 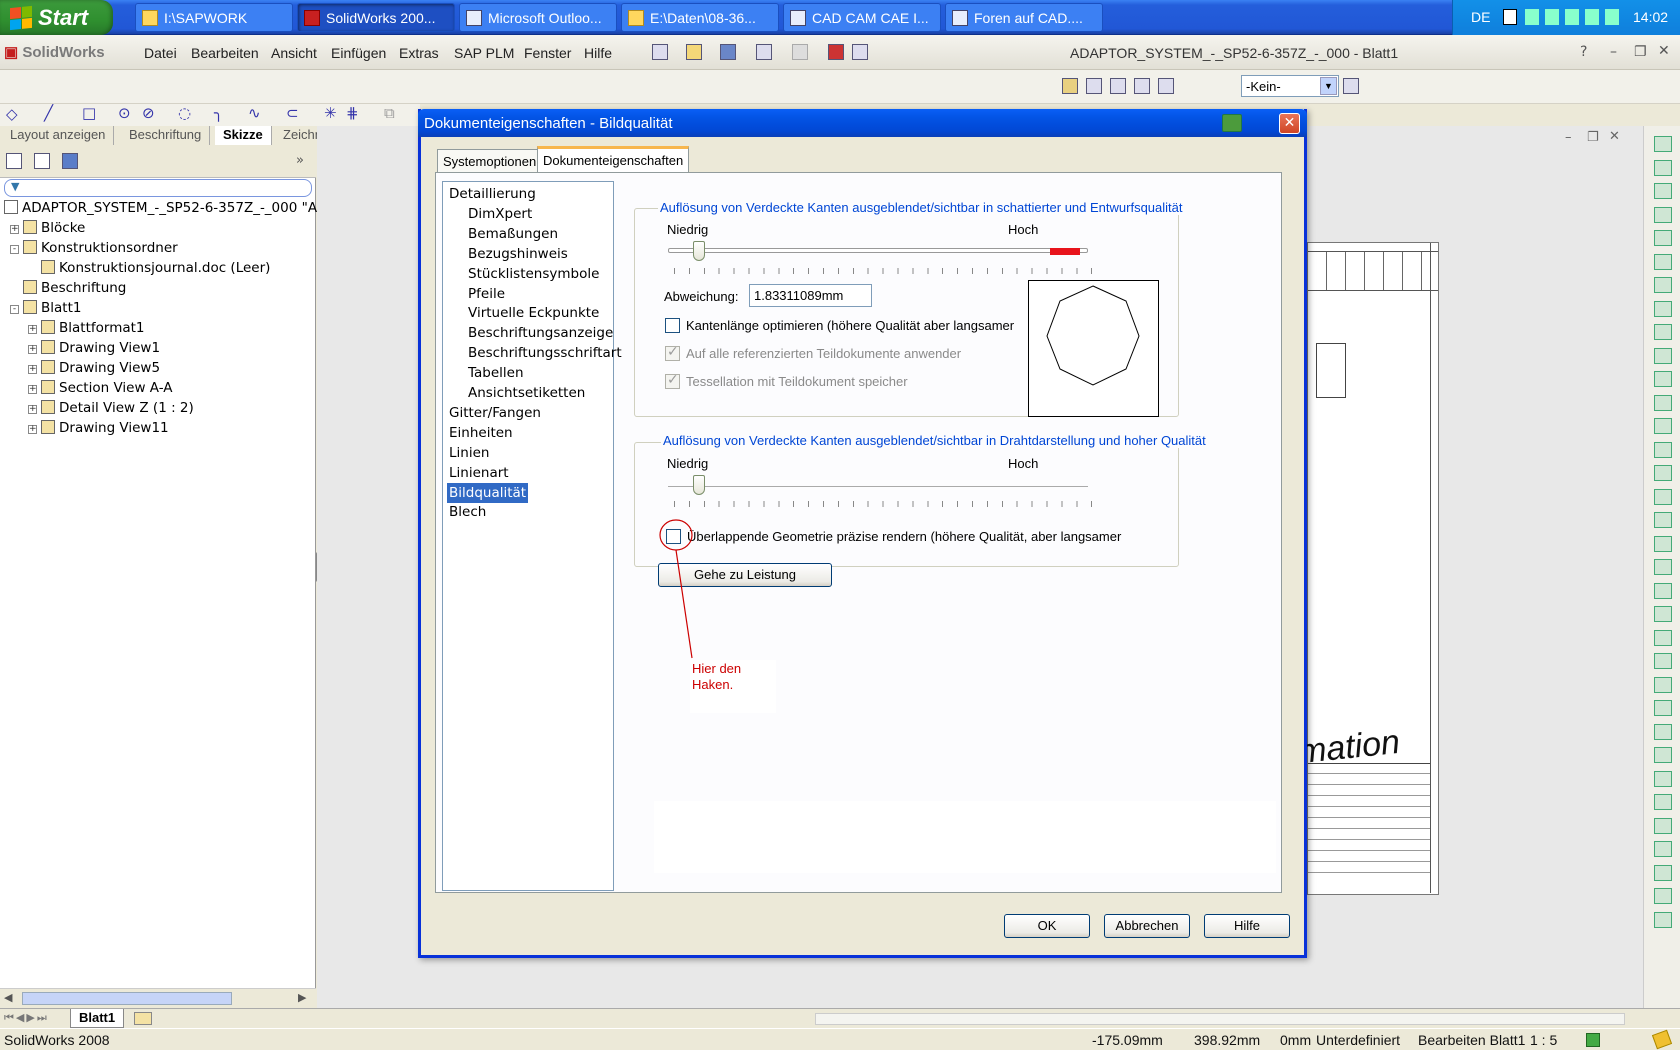 I want to click on tree-item: + Section View A-A, so click(x=100, y=388).